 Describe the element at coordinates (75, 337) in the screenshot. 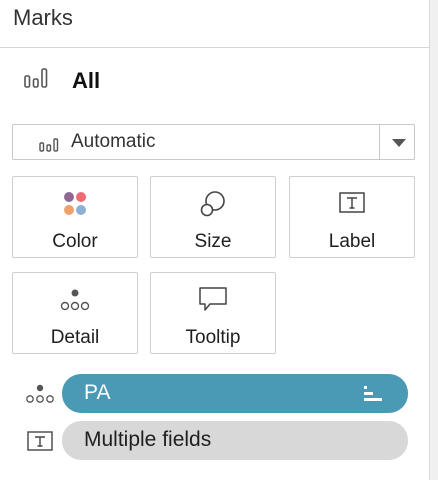

I see `detail-card-label: Detail` at that location.